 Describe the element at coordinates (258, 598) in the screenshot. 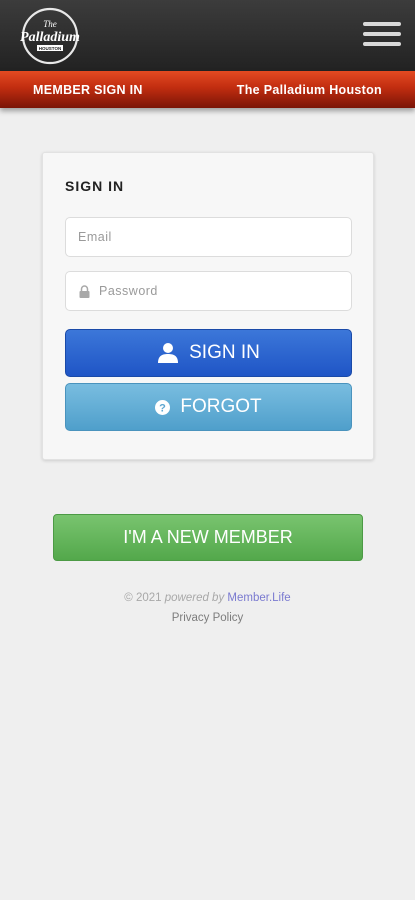

I see `member-life-link: Member.Life` at that location.